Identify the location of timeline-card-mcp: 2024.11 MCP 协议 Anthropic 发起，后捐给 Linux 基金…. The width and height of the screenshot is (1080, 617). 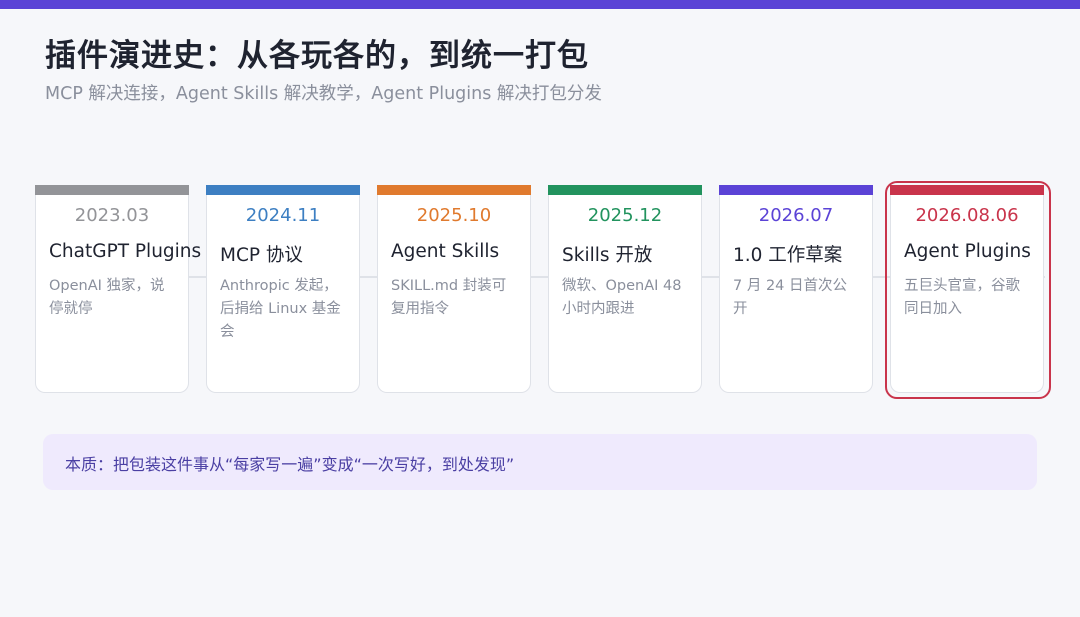
(283, 289).